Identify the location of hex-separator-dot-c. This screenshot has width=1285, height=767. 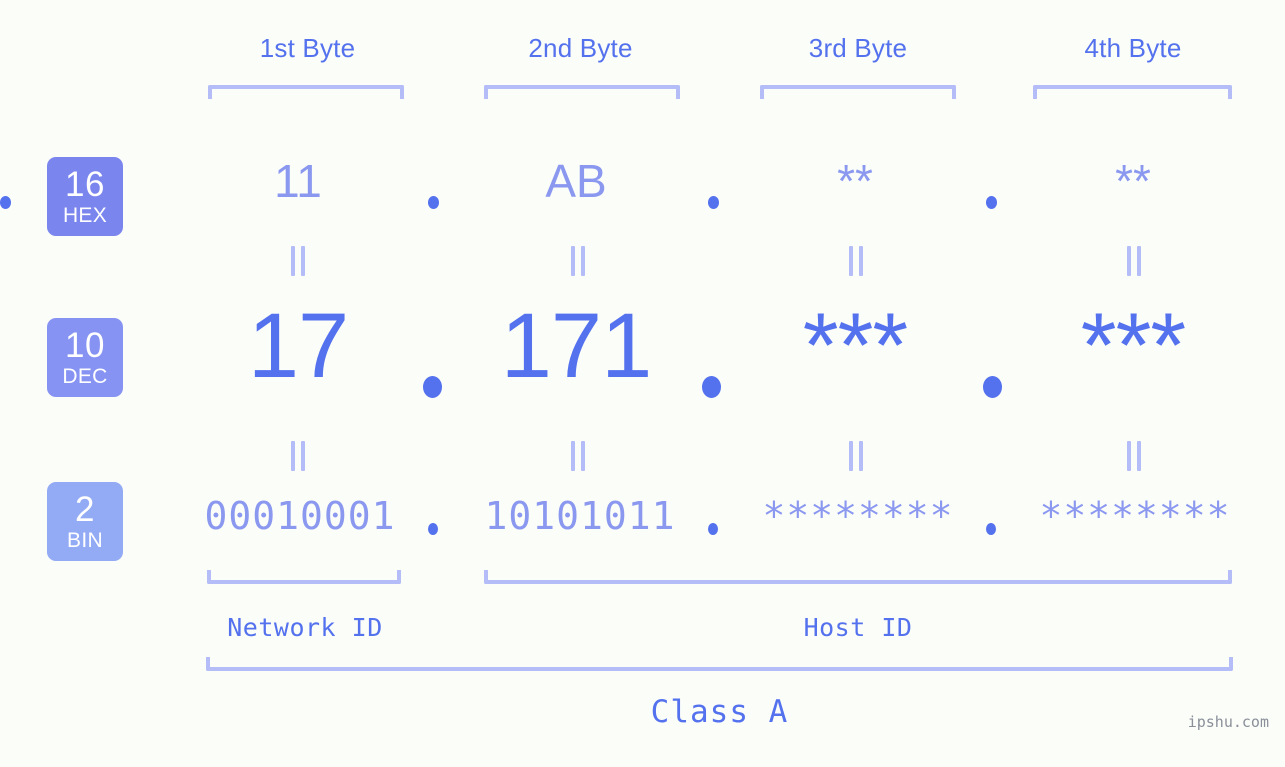
(991, 202).